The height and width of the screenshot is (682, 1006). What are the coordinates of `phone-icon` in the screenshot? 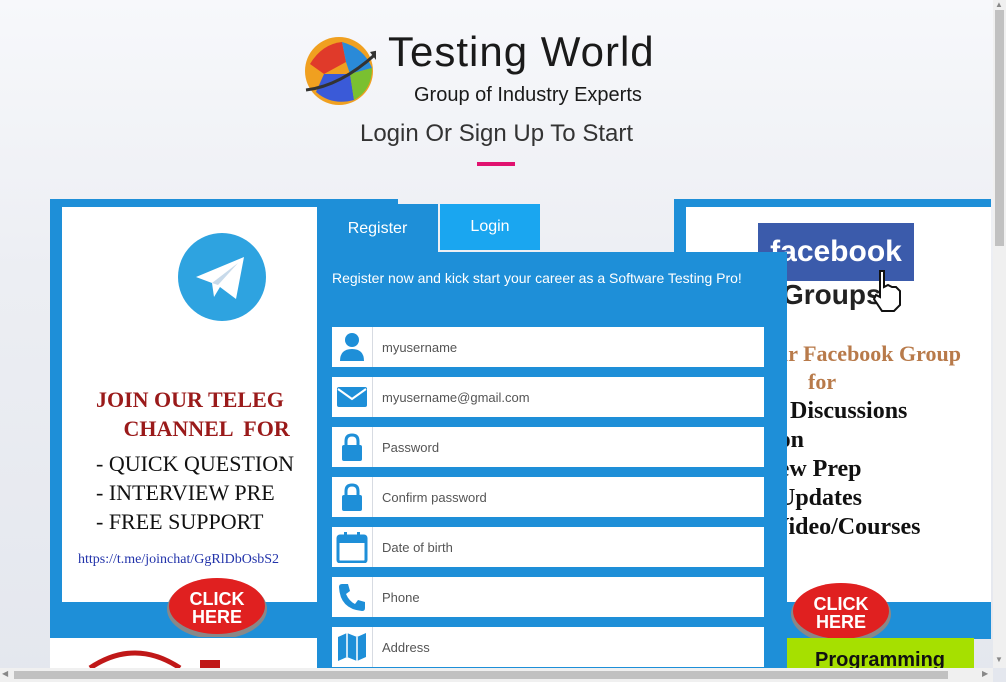 It's located at (352, 597).